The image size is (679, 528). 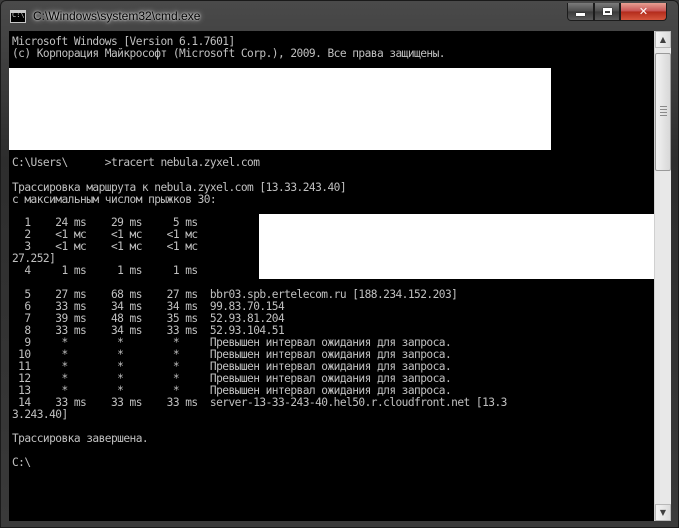 I want to click on maximize-button, so click(x=607, y=12).